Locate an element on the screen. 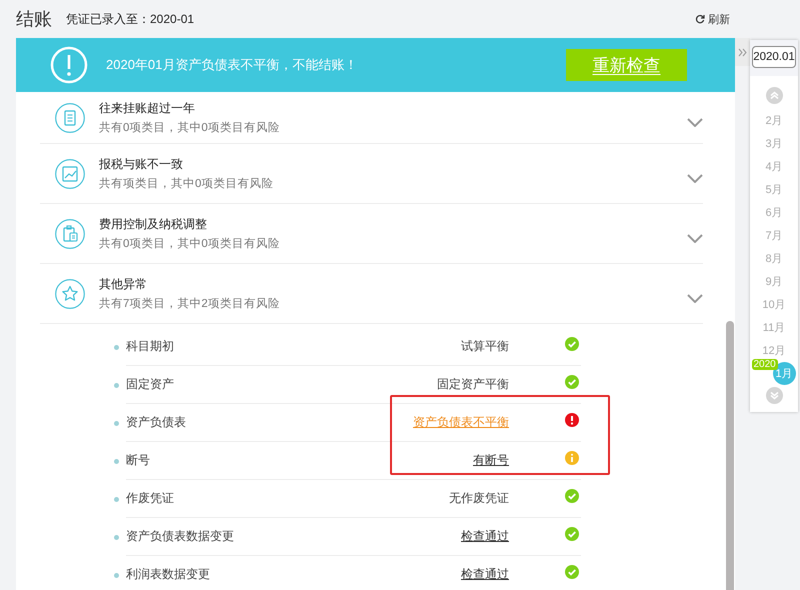  month-item: 4月 is located at coordinates (774, 166).